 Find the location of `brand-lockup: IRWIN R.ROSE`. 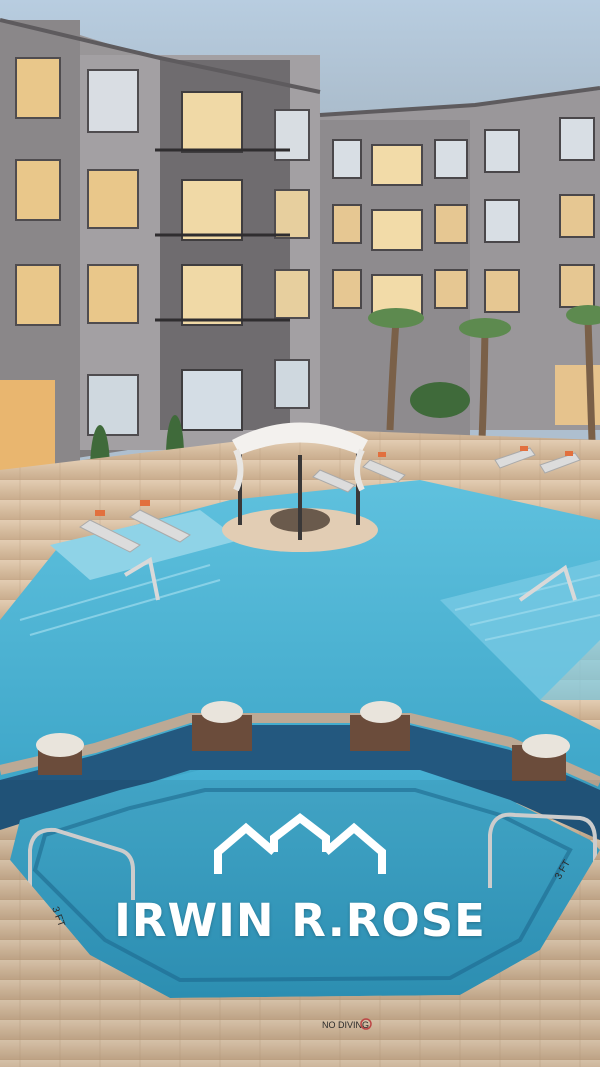

brand-lockup: IRWIN R.ROSE is located at coordinates (300, 879).